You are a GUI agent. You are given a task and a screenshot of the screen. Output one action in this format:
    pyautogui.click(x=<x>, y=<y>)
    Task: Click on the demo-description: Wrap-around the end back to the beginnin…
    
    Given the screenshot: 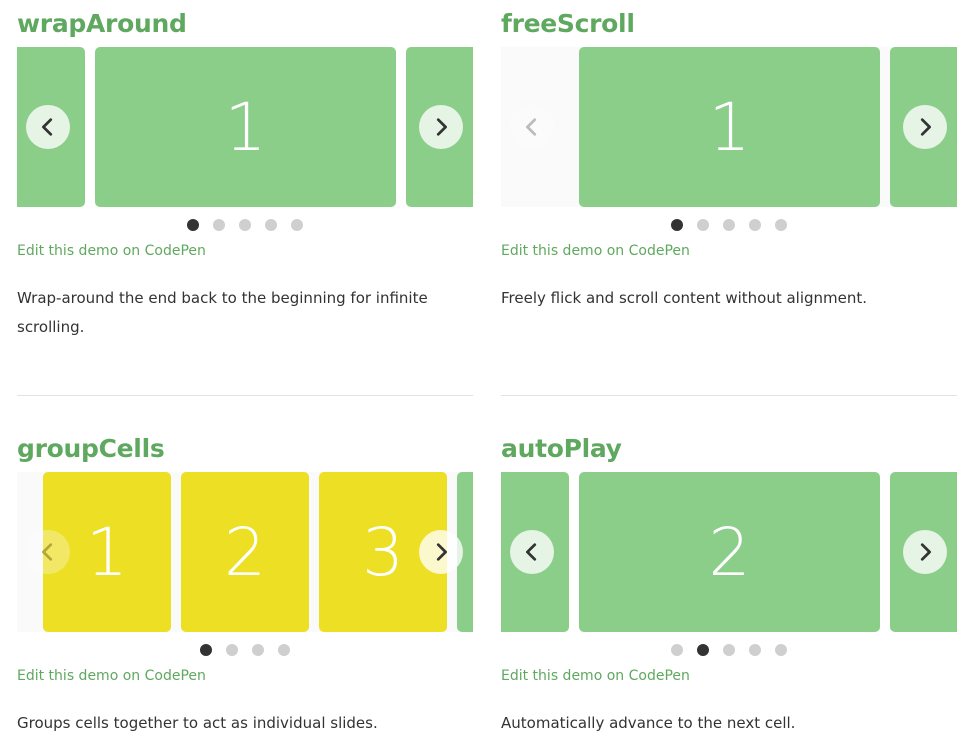 What is the action you would take?
    pyautogui.click(x=222, y=312)
    